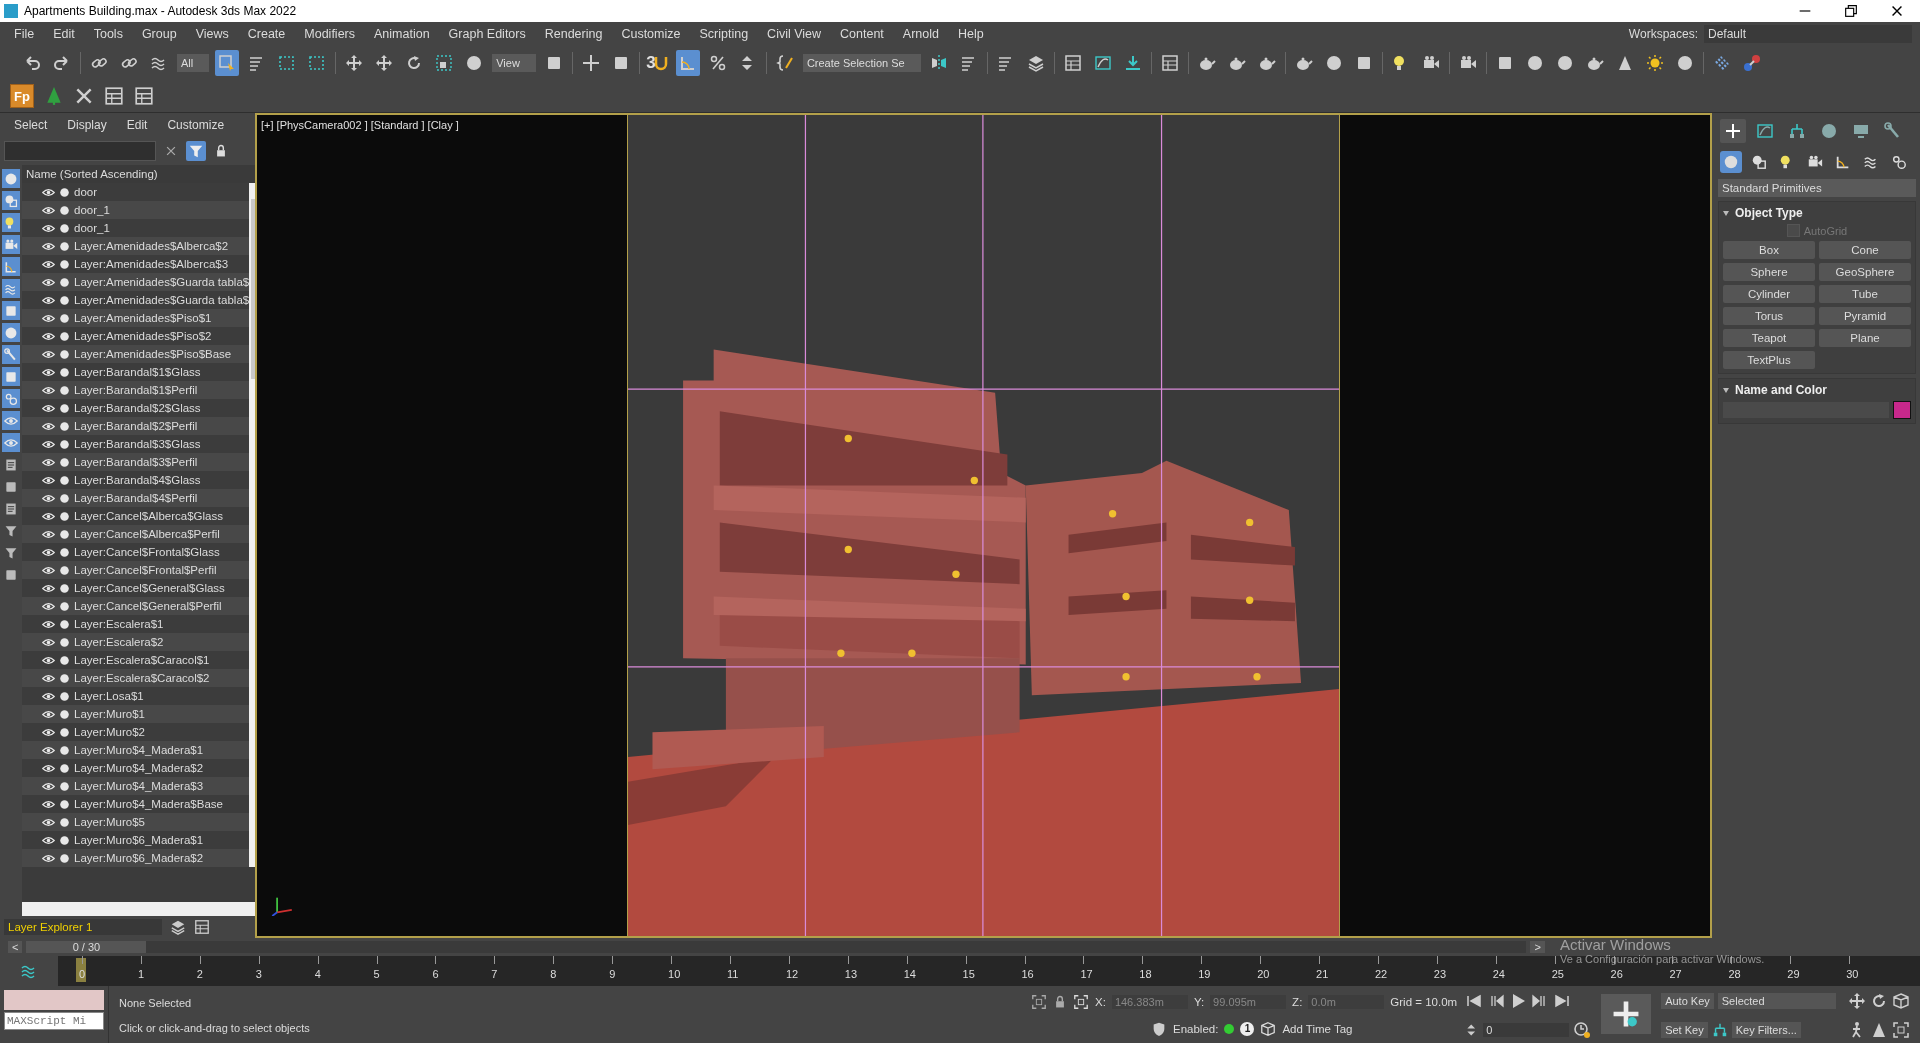 Image resolution: width=1920 pixels, height=1043 pixels. I want to click on clear-icon, so click(171, 151).